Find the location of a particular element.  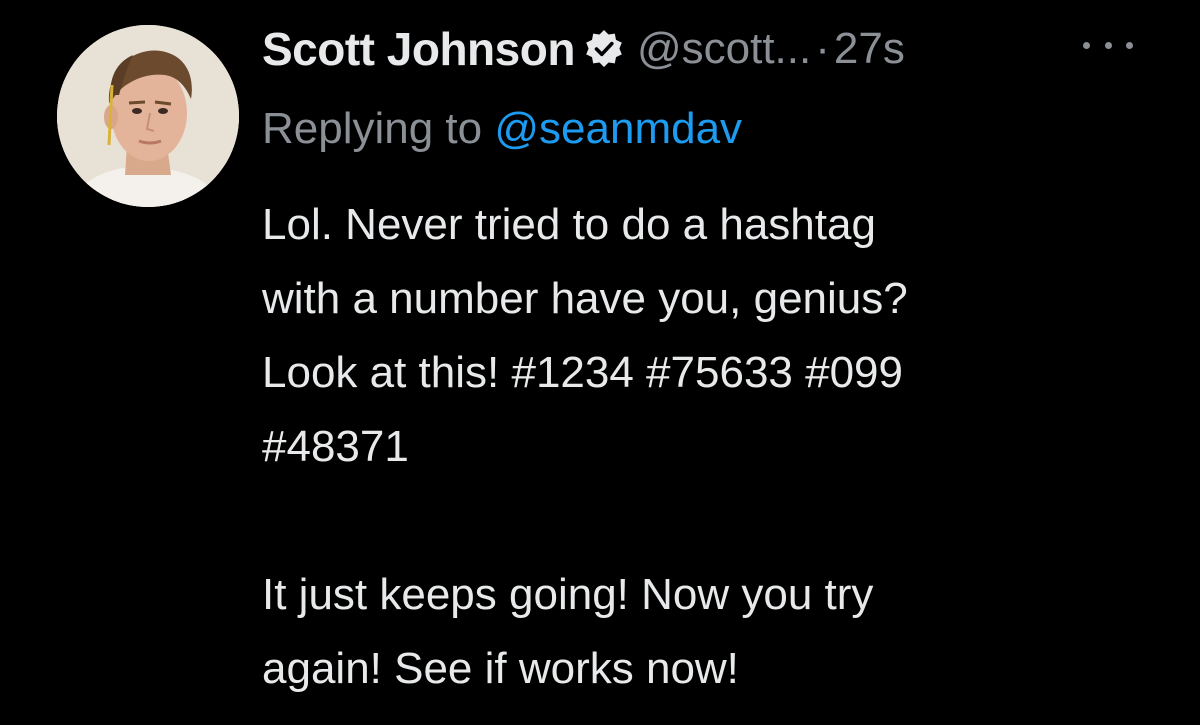

replying-to-line: Replying to @seanmdav is located at coordinates (502, 129).